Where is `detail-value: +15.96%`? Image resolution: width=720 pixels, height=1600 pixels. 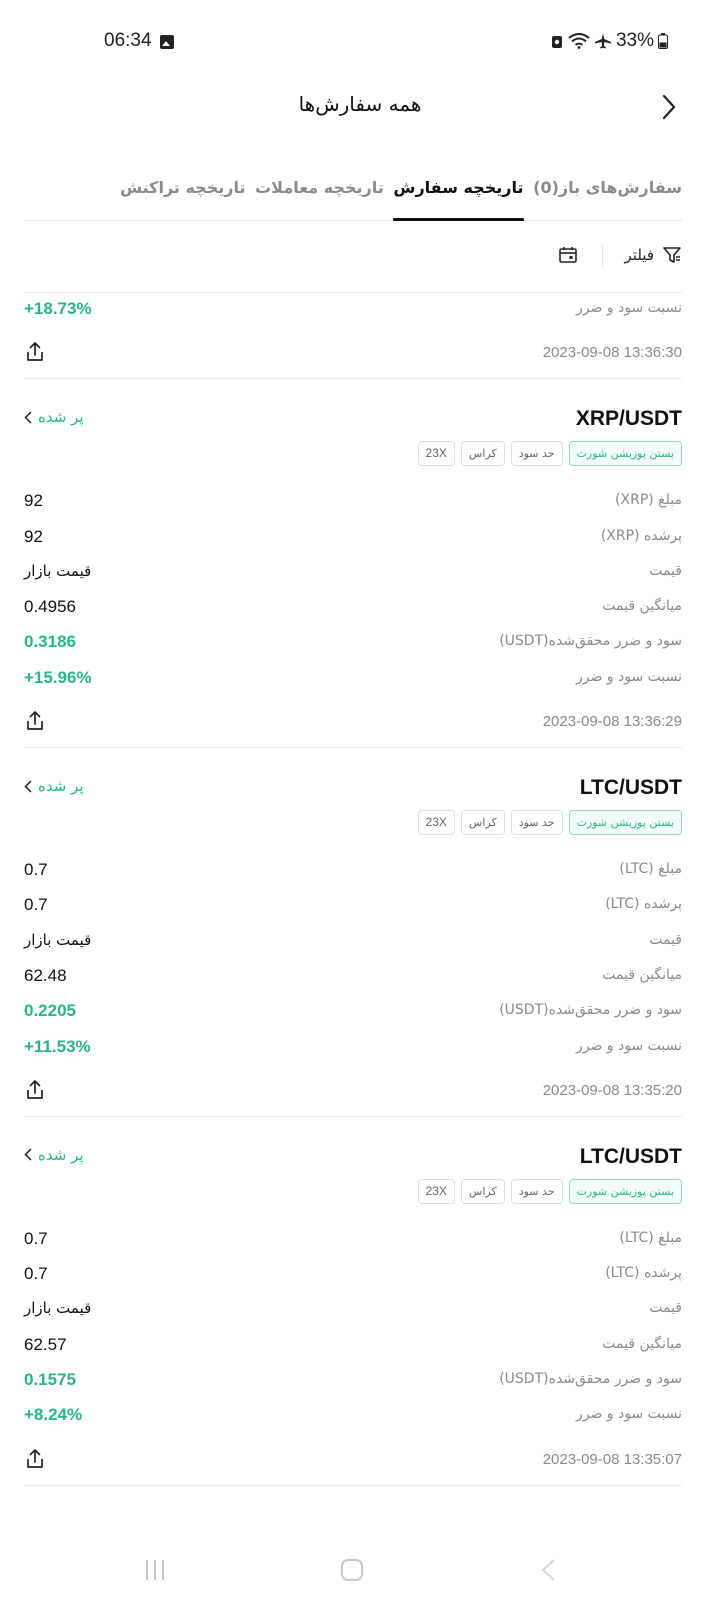
detail-value: +15.96% is located at coordinates (58, 677).